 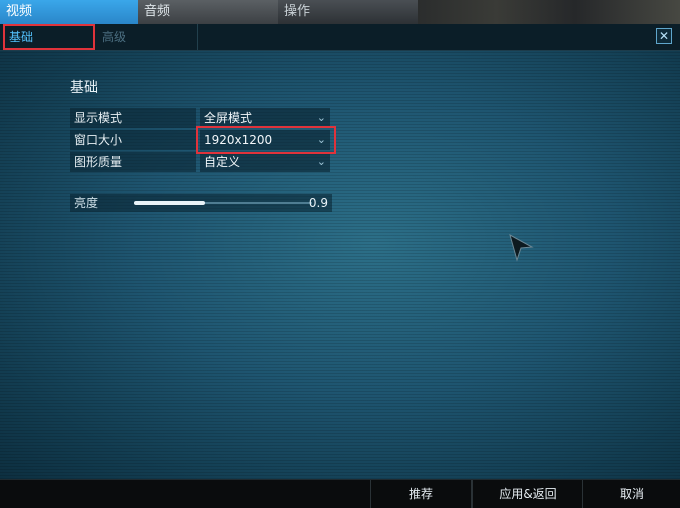 I want to click on tab-audio: 音频, so click(x=208, y=12).